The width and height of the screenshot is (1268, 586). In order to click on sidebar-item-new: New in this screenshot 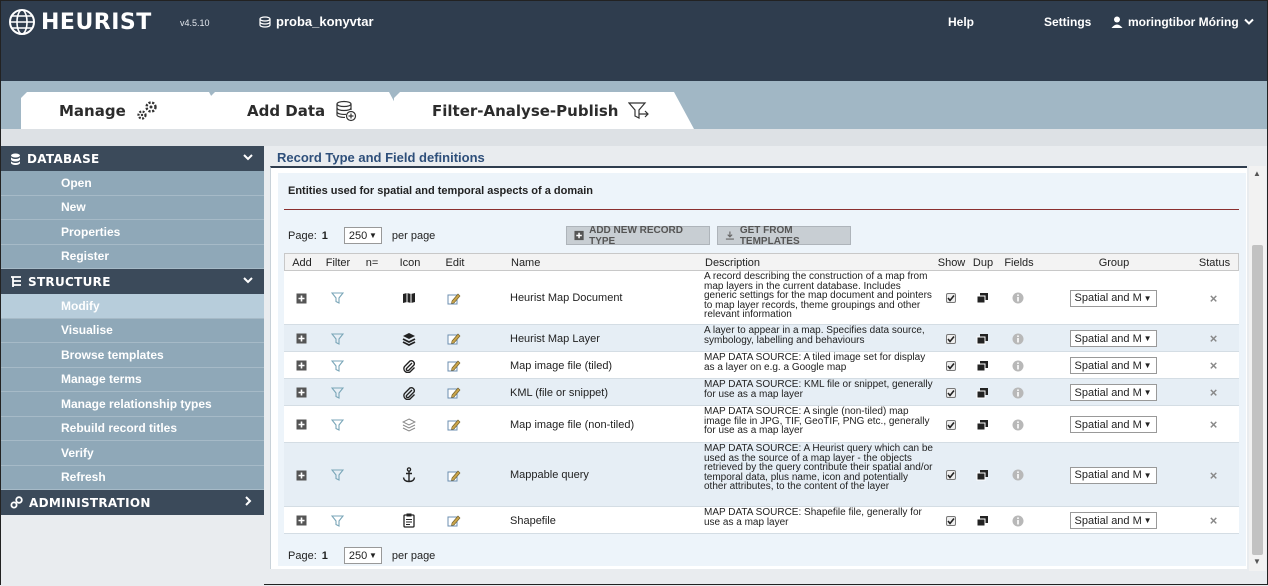, I will do `click(132, 207)`.